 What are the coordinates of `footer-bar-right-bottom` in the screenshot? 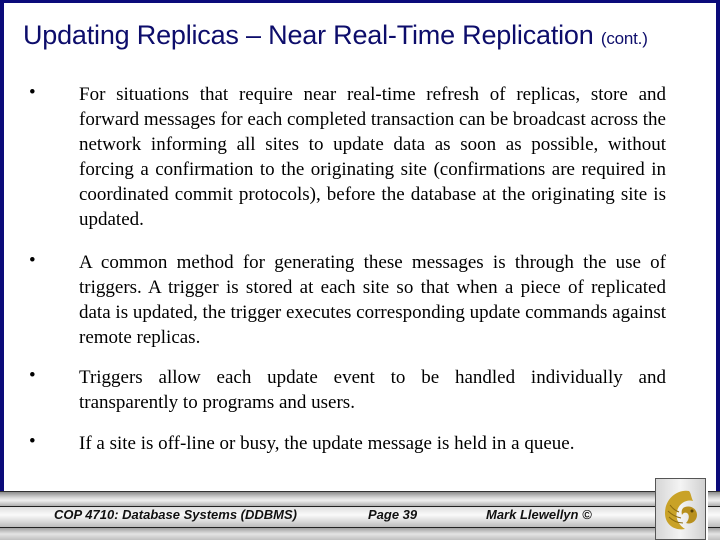 It's located at (714, 534).